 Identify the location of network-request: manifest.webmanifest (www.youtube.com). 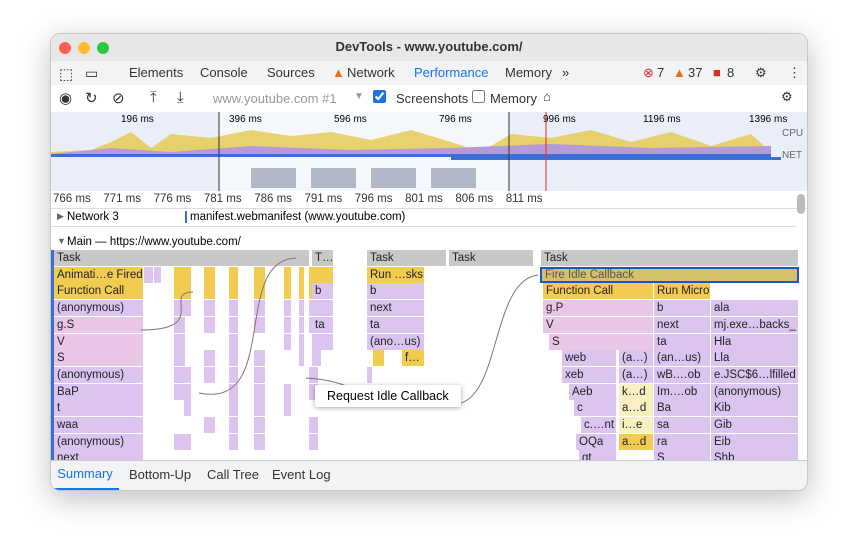
(295, 217).